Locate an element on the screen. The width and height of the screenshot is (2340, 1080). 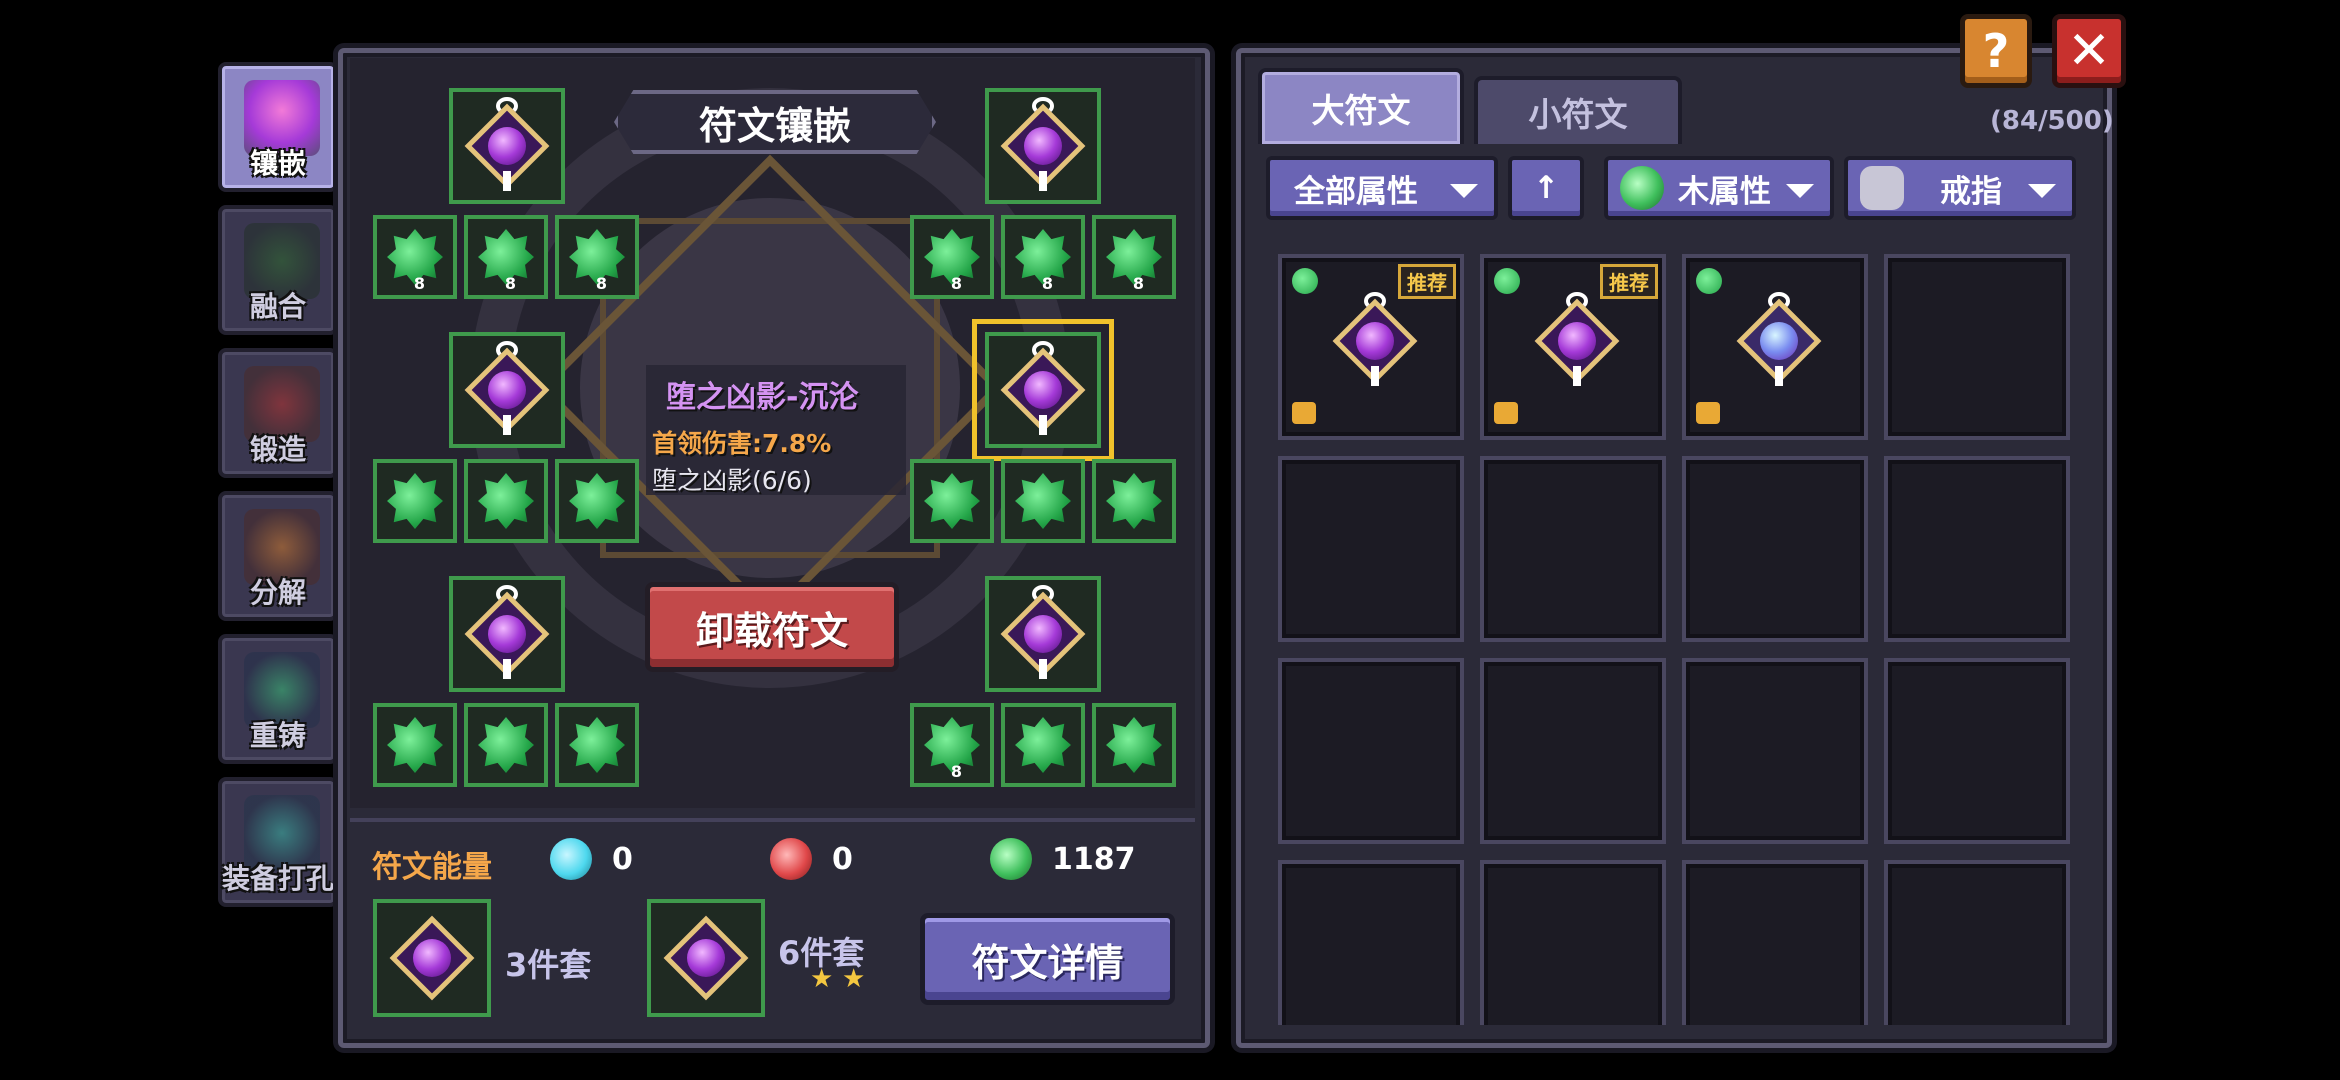
set-6-slot is located at coordinates (706, 958).